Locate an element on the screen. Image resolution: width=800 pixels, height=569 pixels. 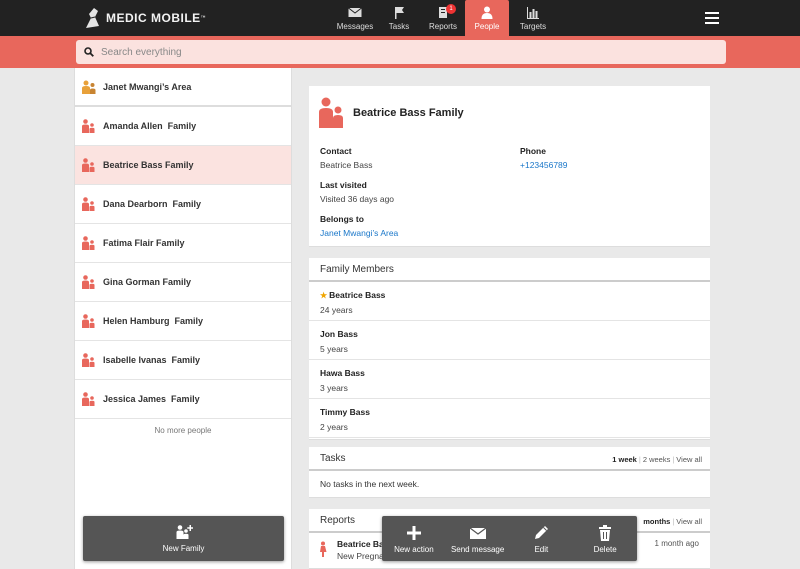
last-visited-field: Last visited Visited 36 days ago is located at coordinates (357, 192).